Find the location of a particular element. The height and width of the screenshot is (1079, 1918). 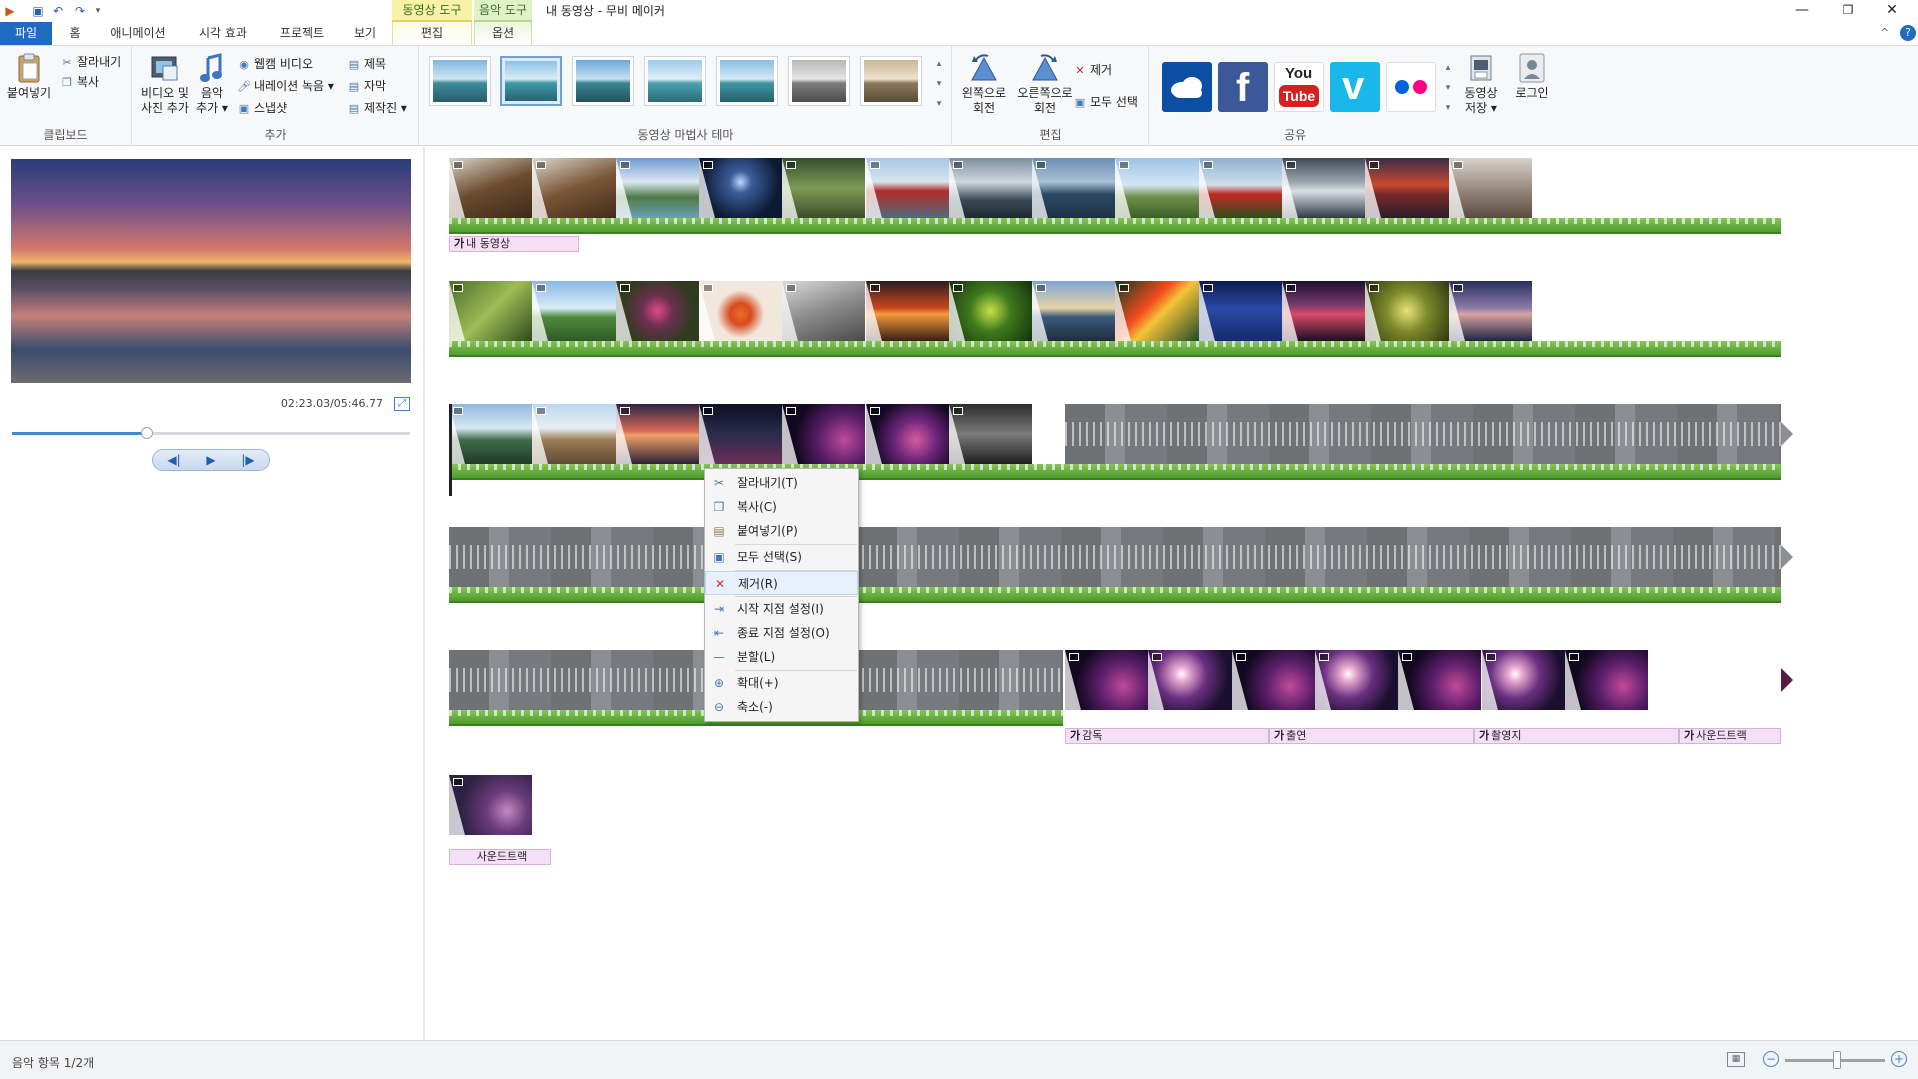

theme-fade is located at coordinates (603, 81).